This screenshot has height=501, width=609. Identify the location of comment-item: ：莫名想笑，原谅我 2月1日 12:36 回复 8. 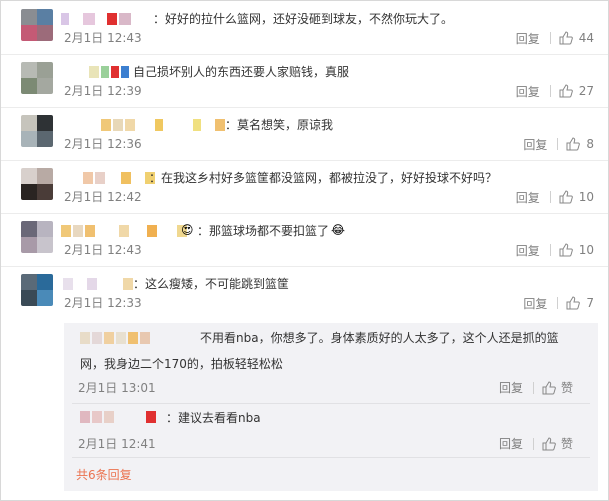
(304, 134).